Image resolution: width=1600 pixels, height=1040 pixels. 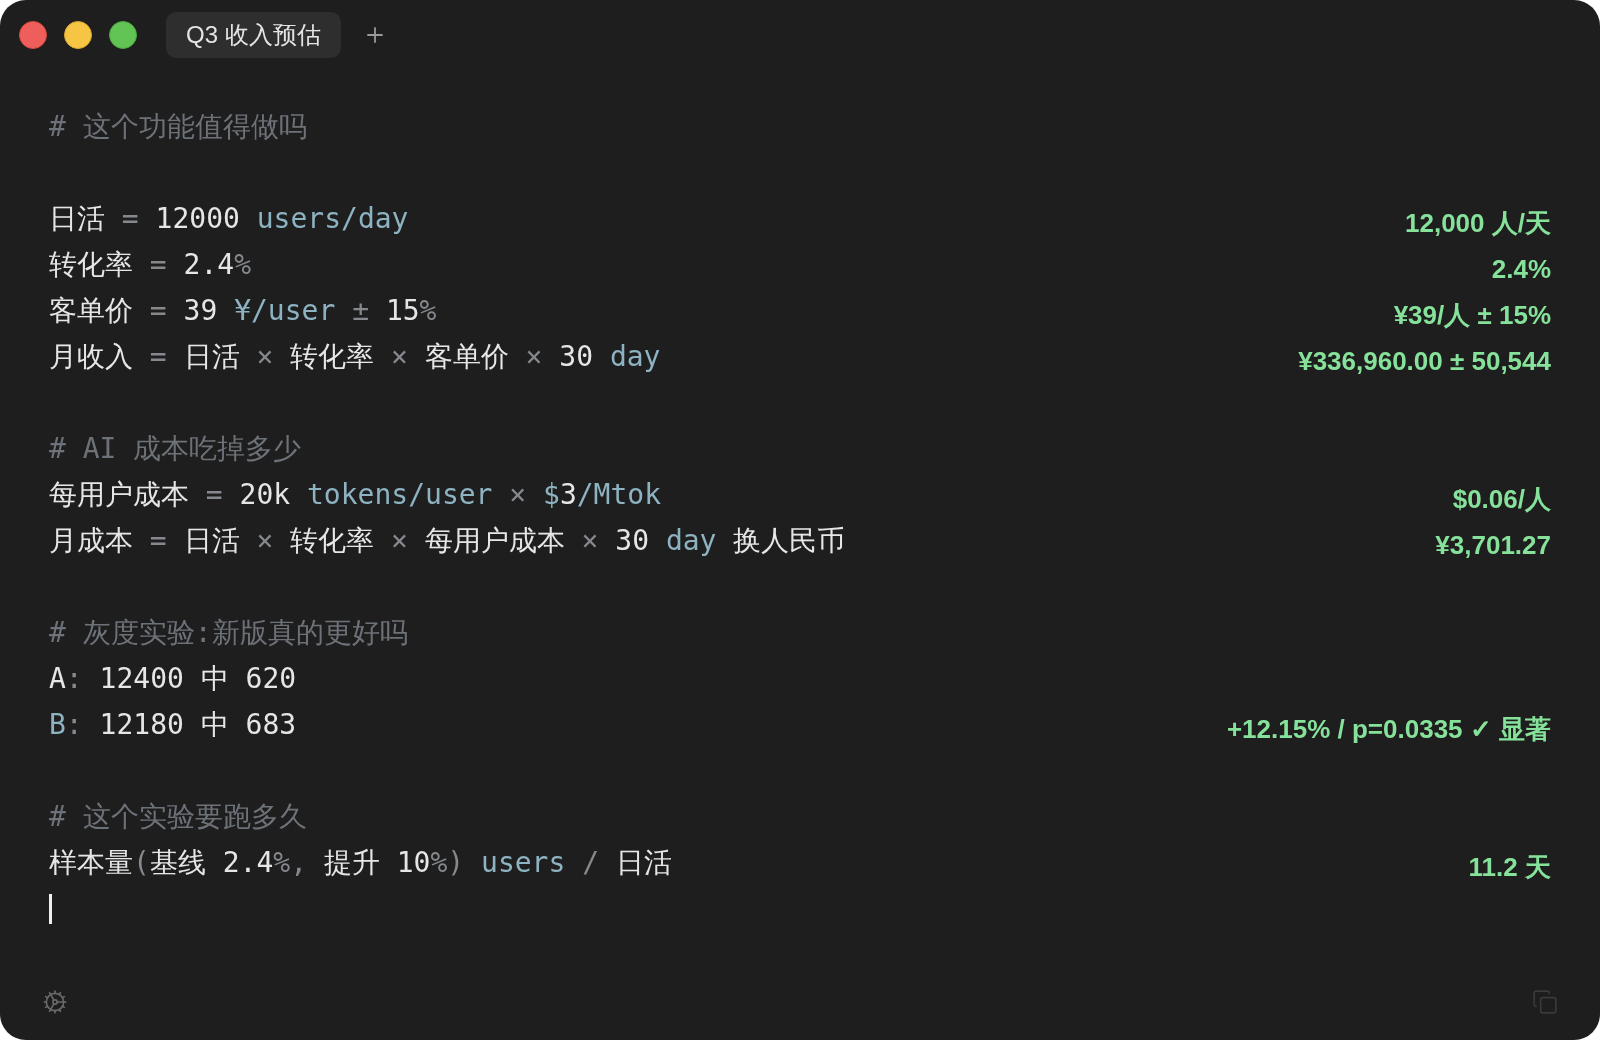 I want to click on tab: Q3 收入预估, so click(x=253, y=35).